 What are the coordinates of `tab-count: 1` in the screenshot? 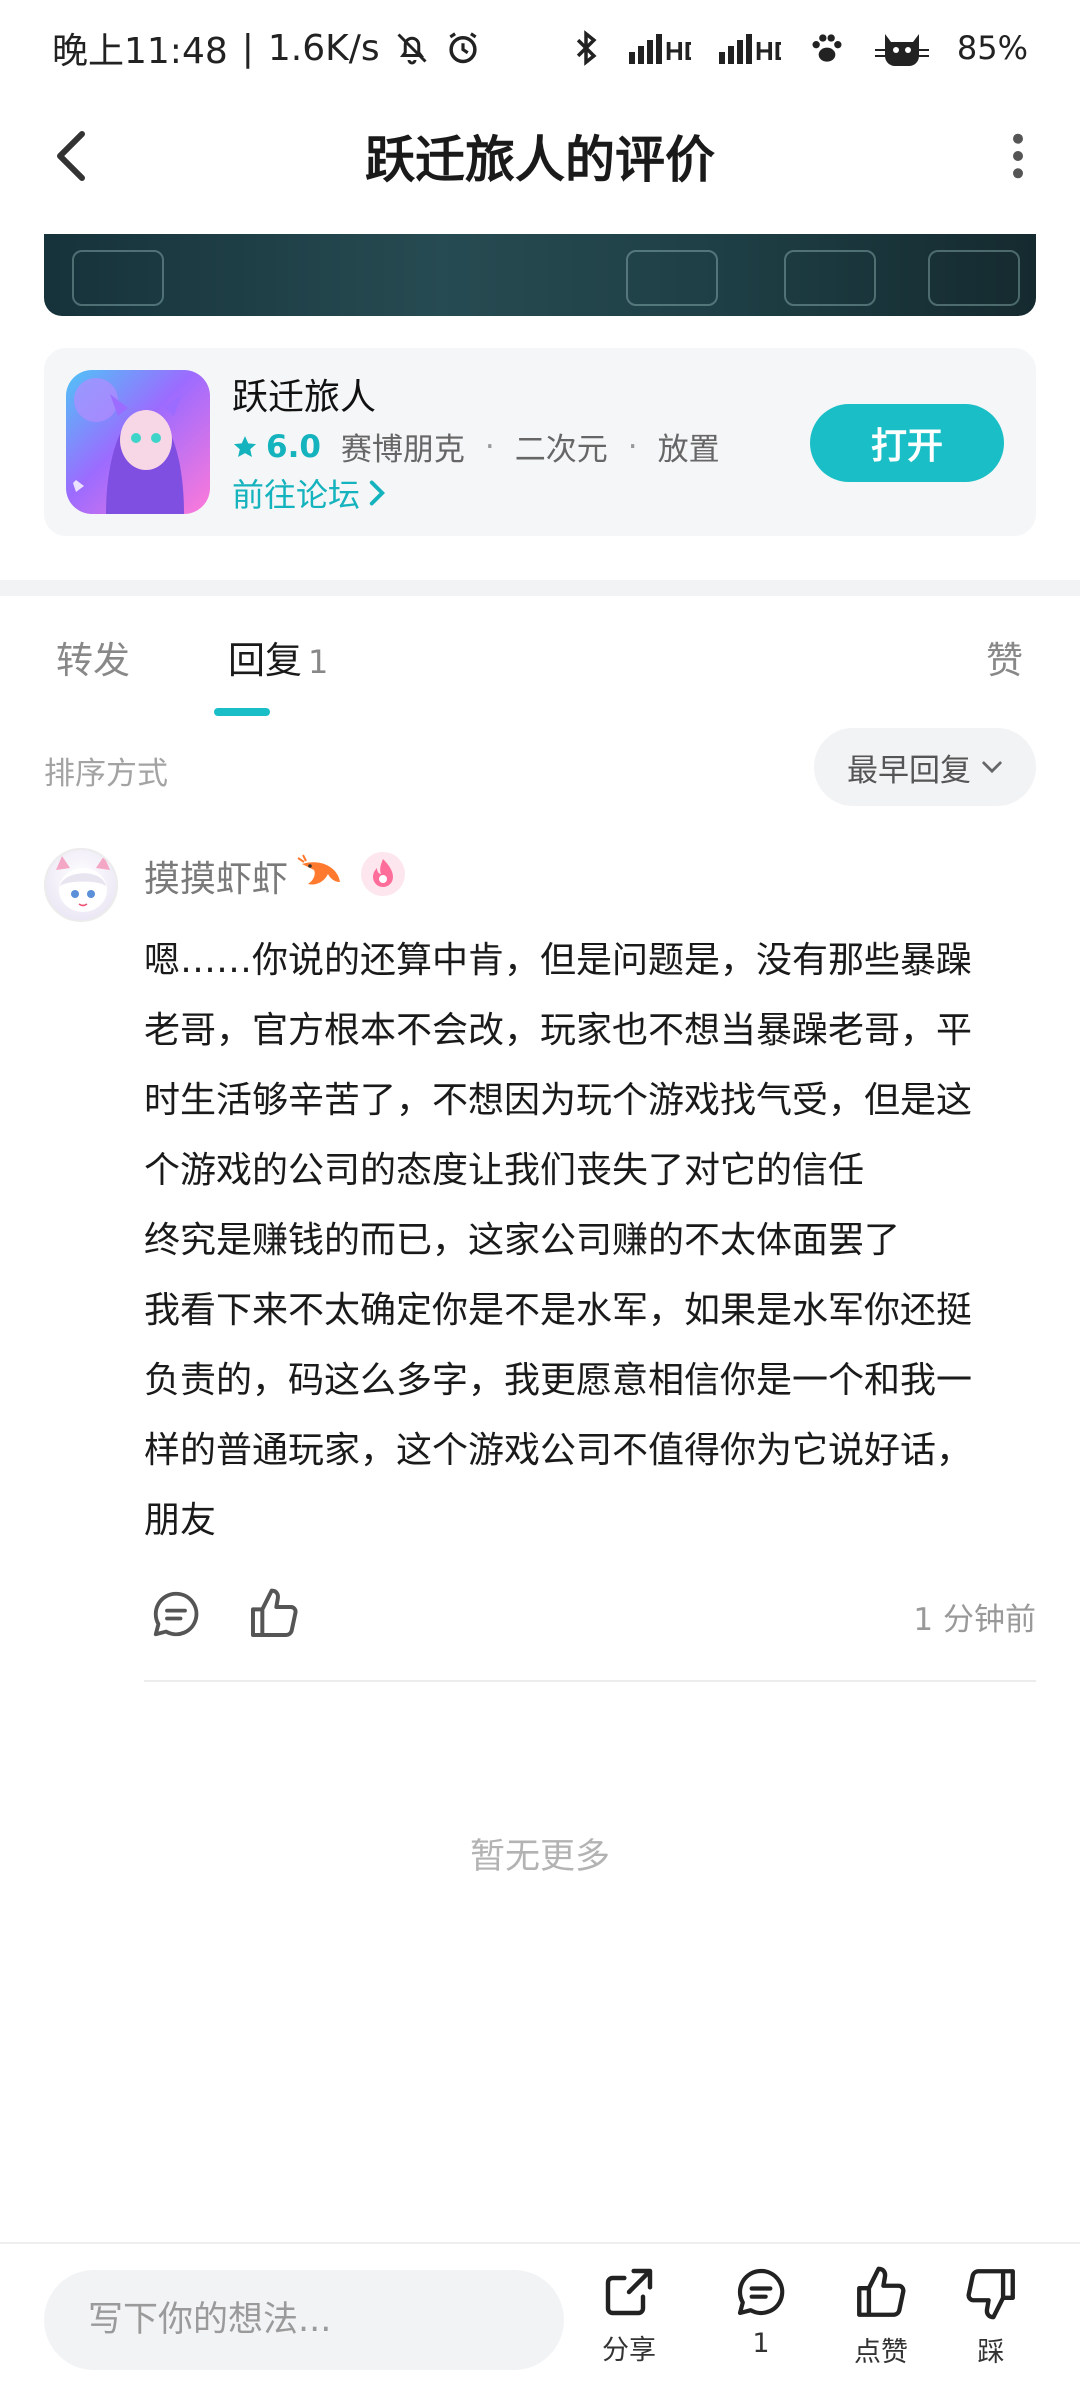 It's located at (318, 662).